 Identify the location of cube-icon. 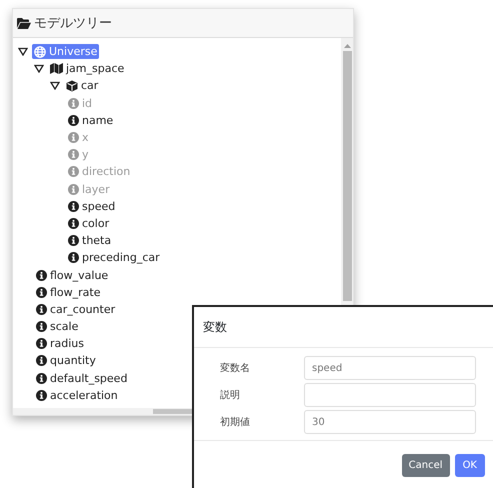
(72, 86).